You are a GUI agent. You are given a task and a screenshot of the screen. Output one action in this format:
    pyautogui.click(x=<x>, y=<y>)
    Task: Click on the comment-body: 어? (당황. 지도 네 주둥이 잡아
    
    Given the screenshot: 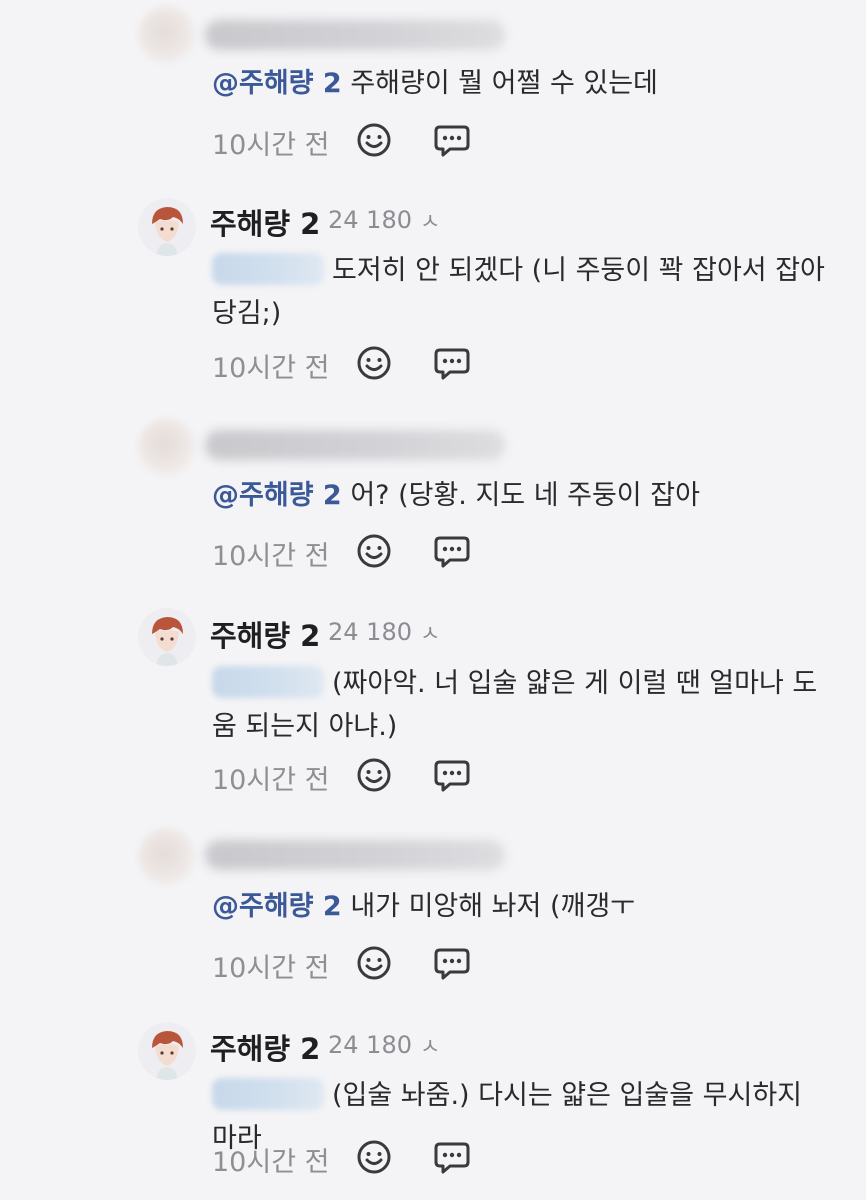 What is the action you would take?
    pyautogui.click(x=525, y=495)
    